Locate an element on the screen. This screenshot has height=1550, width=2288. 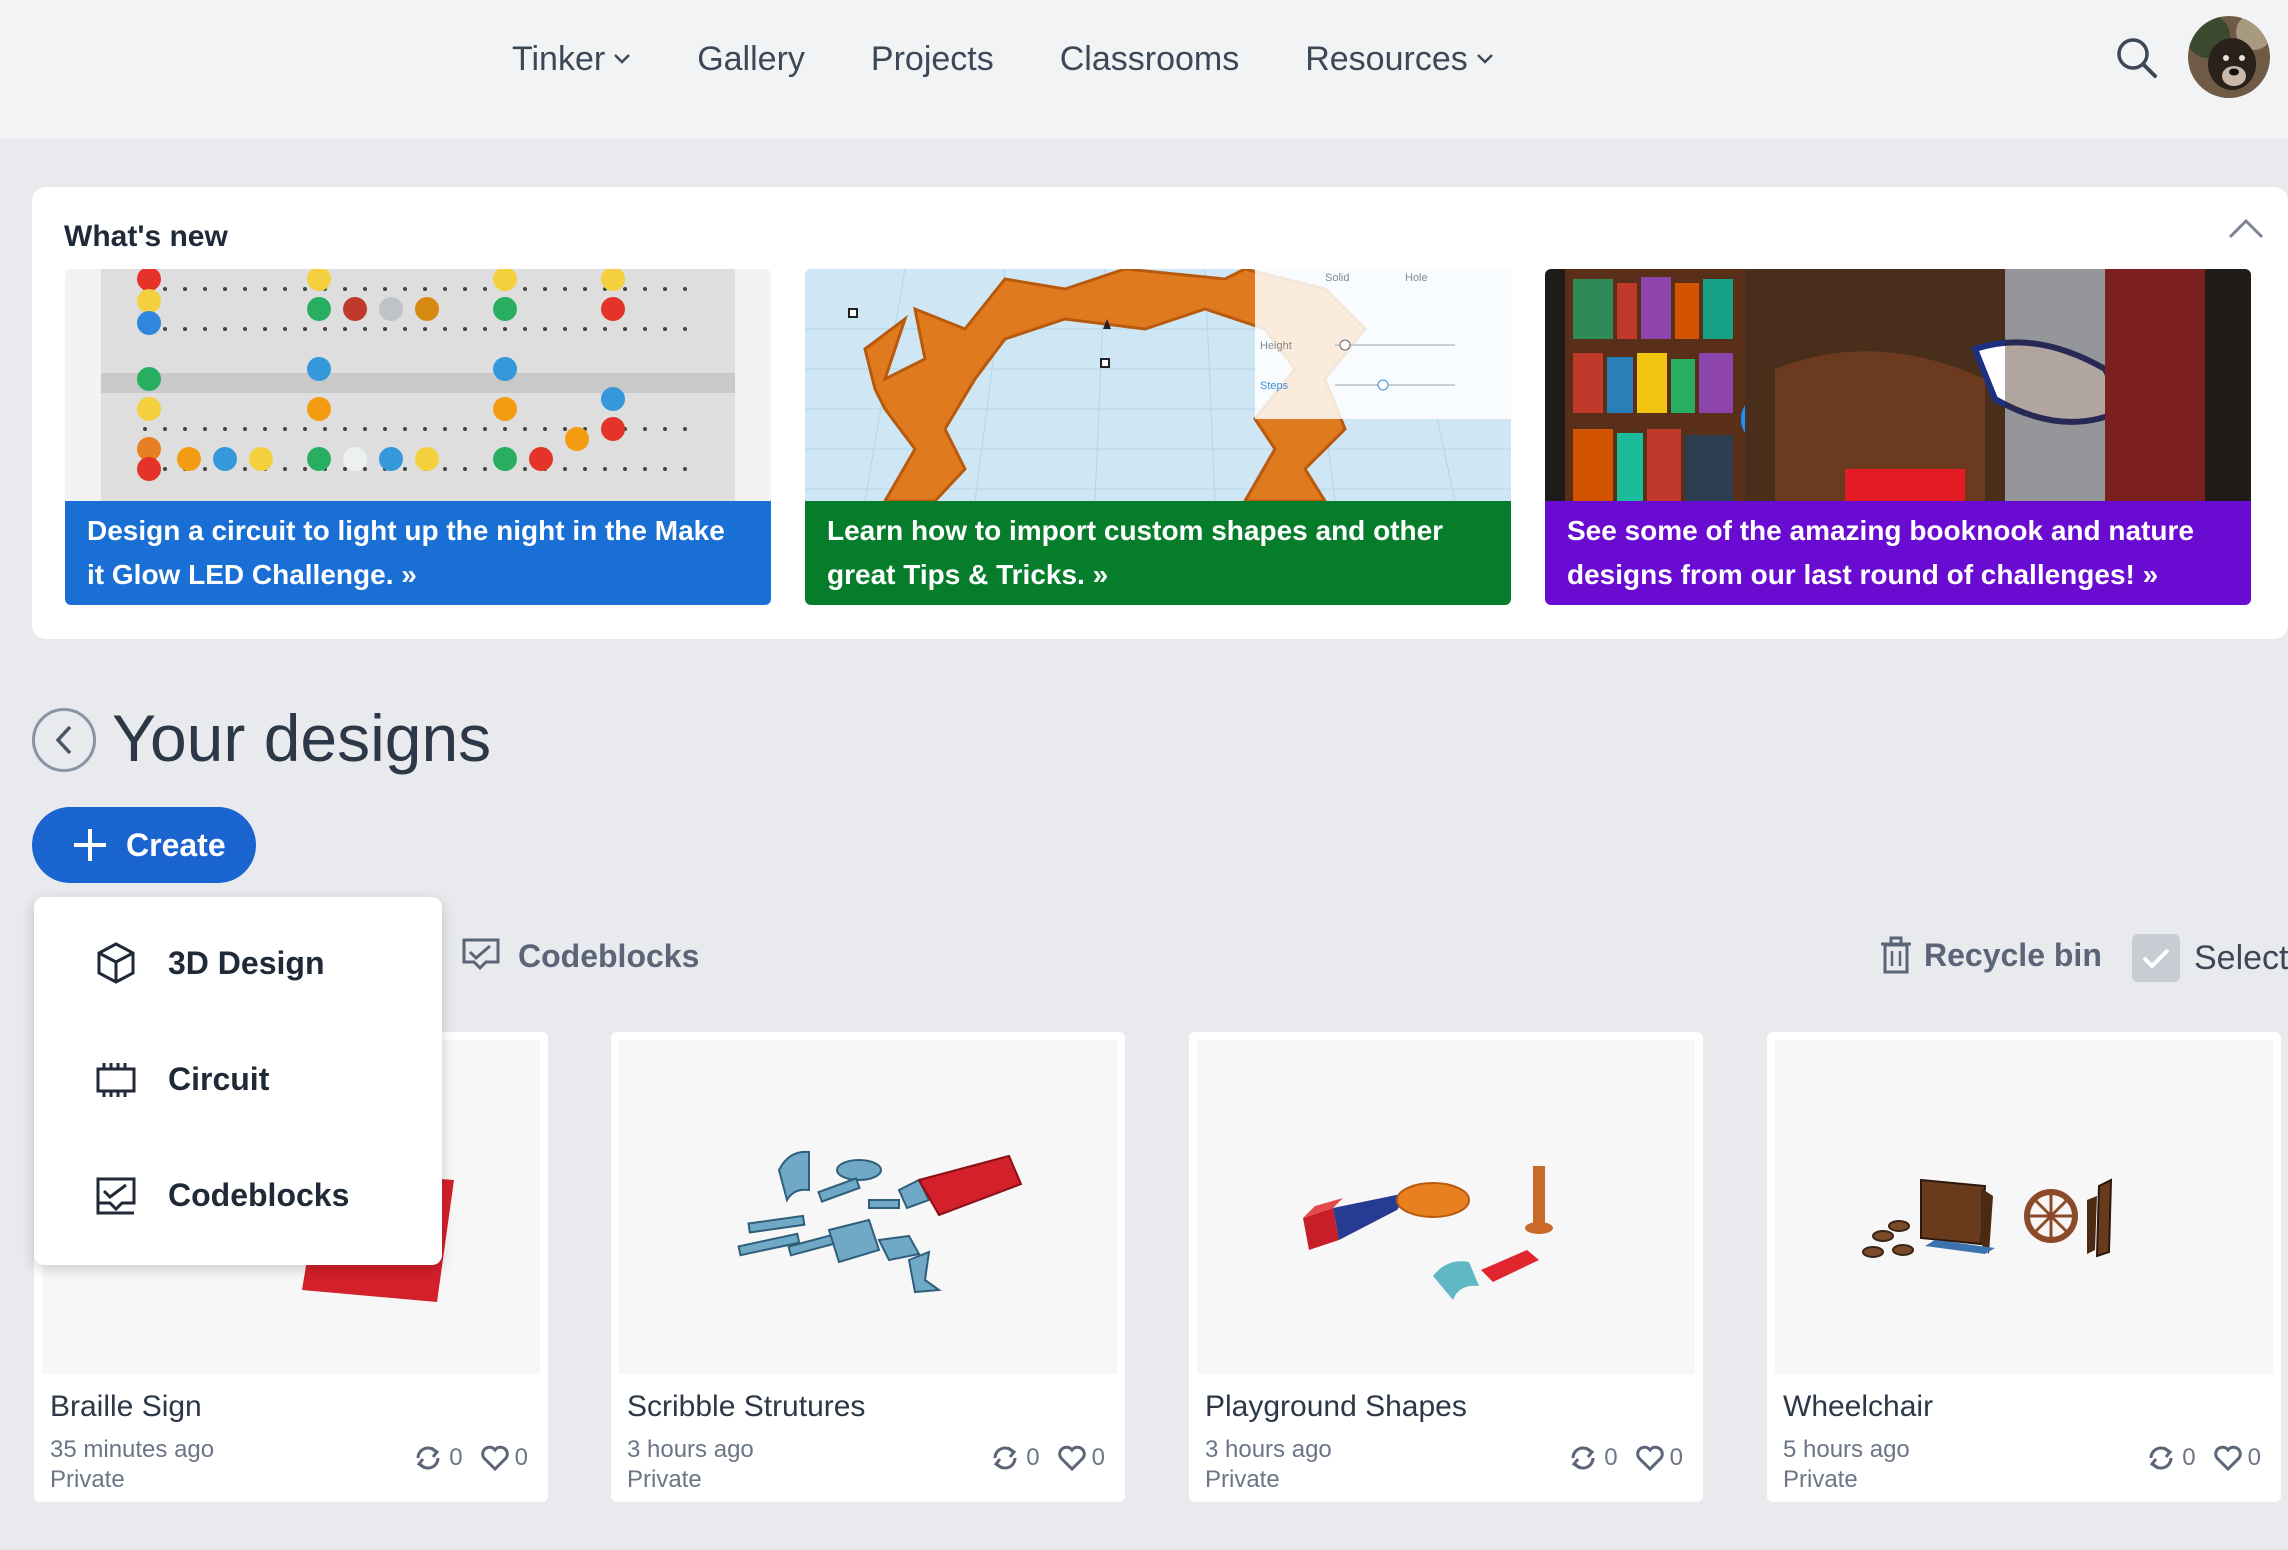
nav-resources-label: Resources is located at coordinates (1386, 58).